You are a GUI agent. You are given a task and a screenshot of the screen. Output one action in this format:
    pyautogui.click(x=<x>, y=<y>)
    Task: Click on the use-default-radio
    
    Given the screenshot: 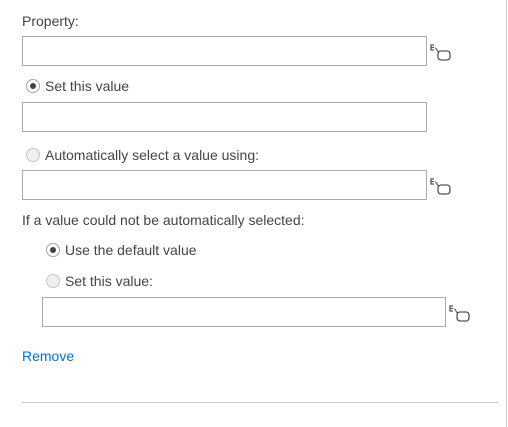 What is the action you would take?
    pyautogui.click(x=53, y=250)
    